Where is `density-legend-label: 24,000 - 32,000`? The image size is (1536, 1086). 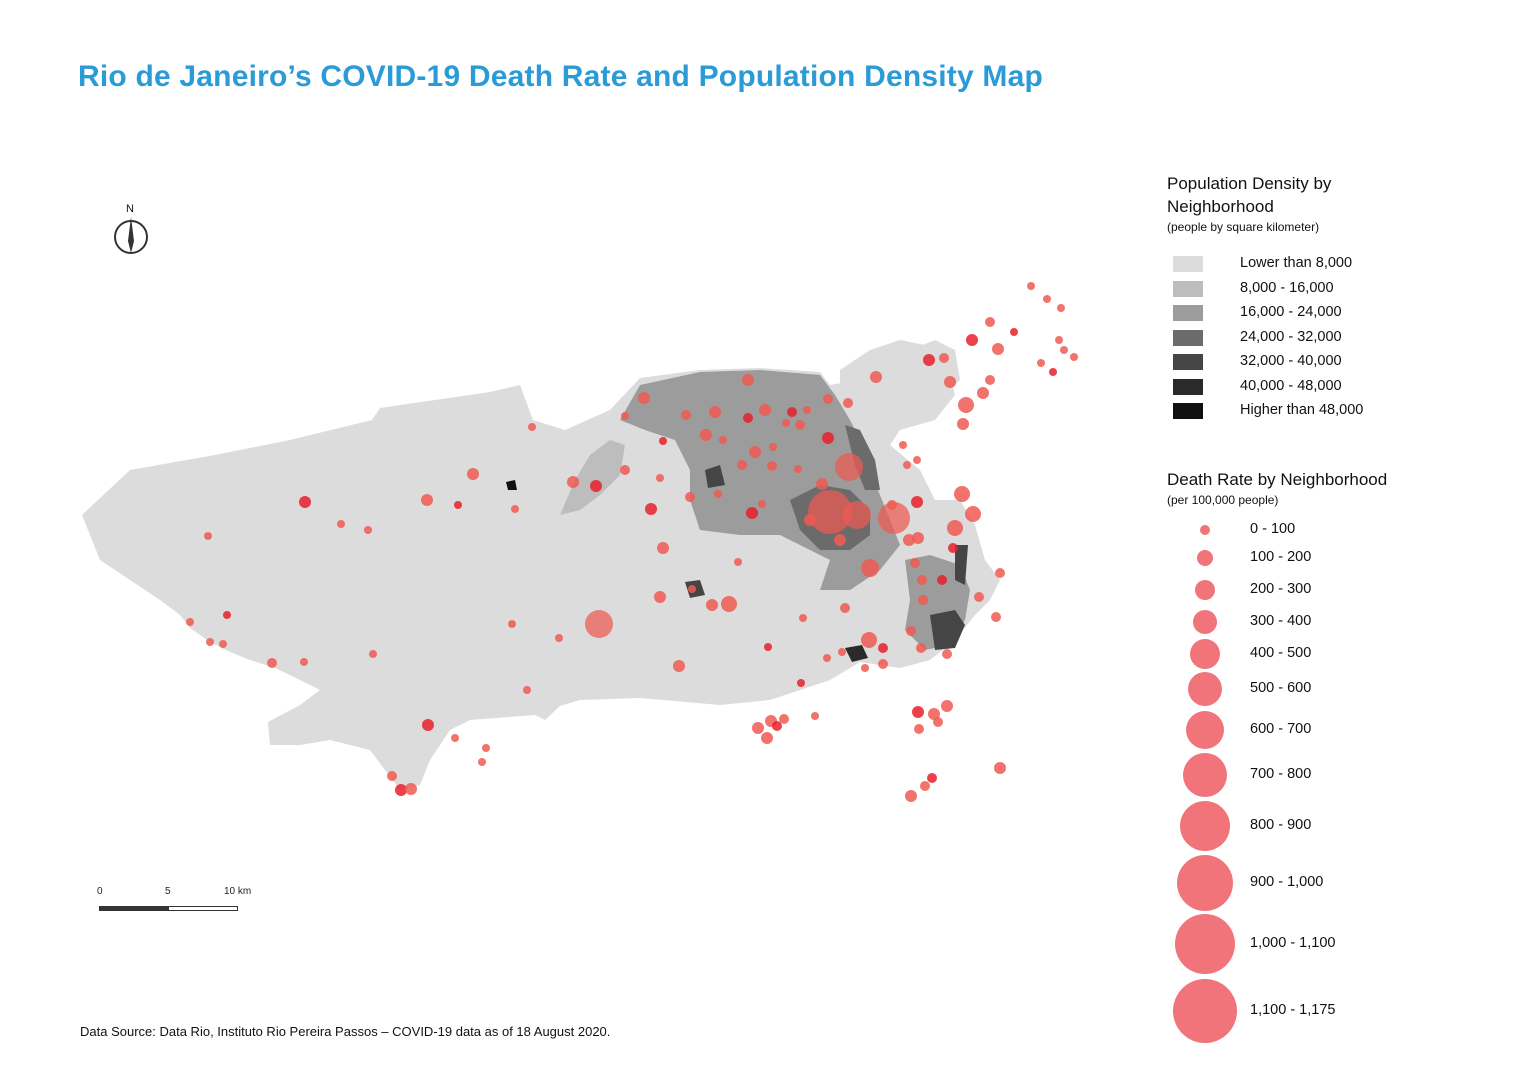
density-legend-label: 24,000 - 32,000 is located at coordinates (1291, 336).